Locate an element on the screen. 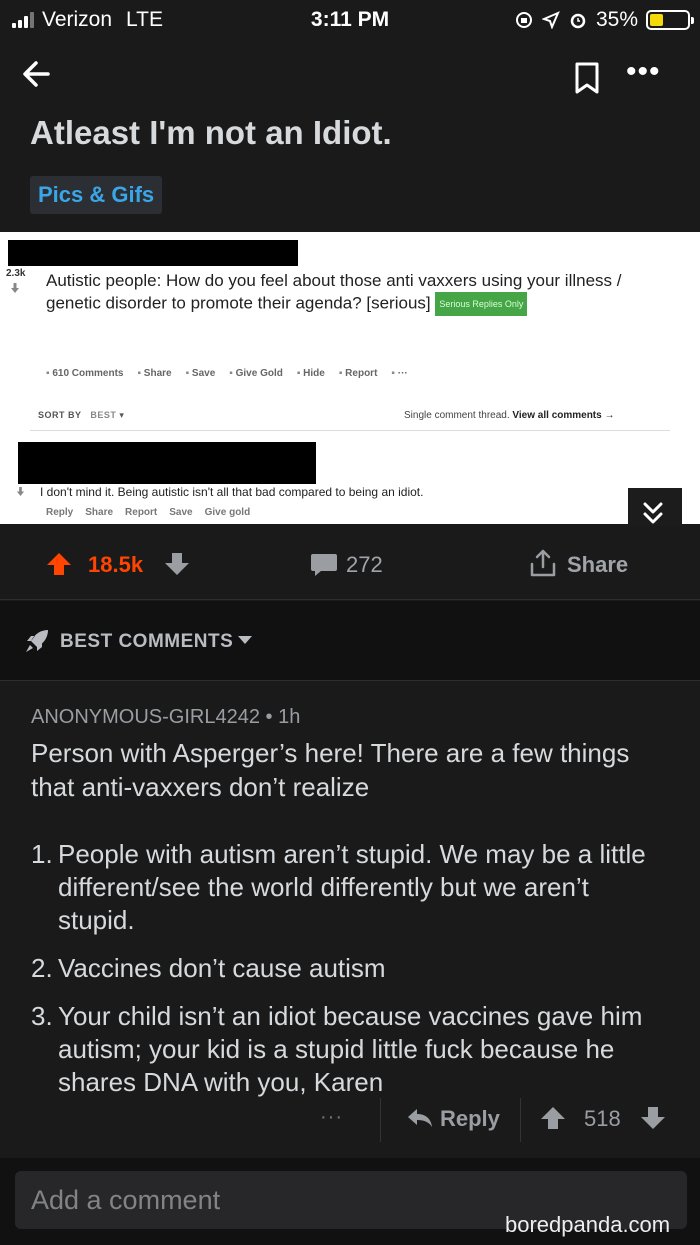 The width and height of the screenshot is (700, 1245). embedded-sort: SORT BY BEST ▾ is located at coordinates (81, 415).